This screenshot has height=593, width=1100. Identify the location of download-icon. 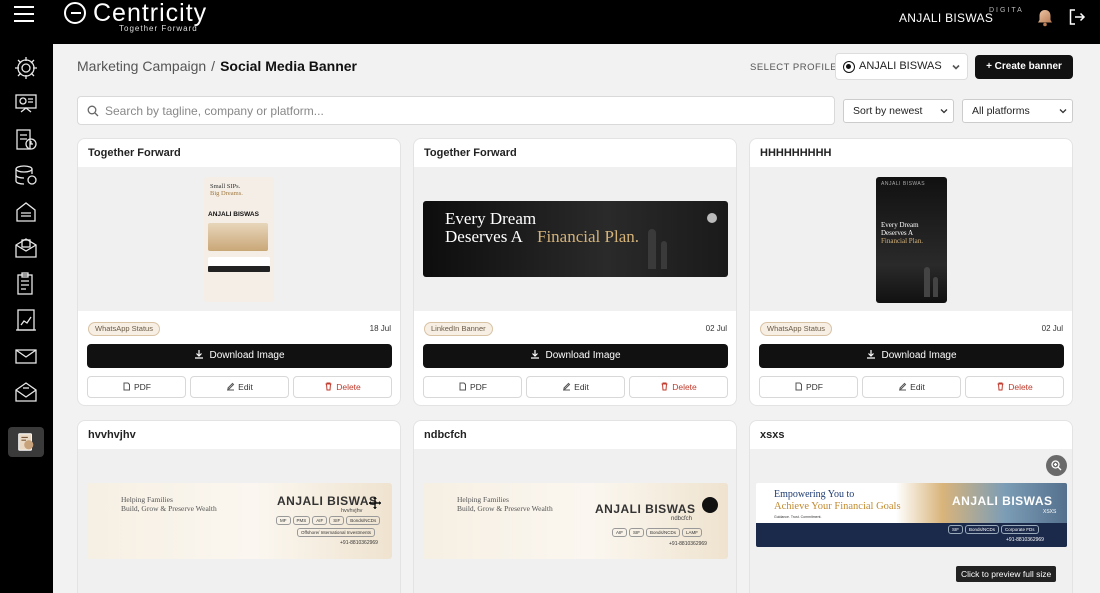
(871, 354).